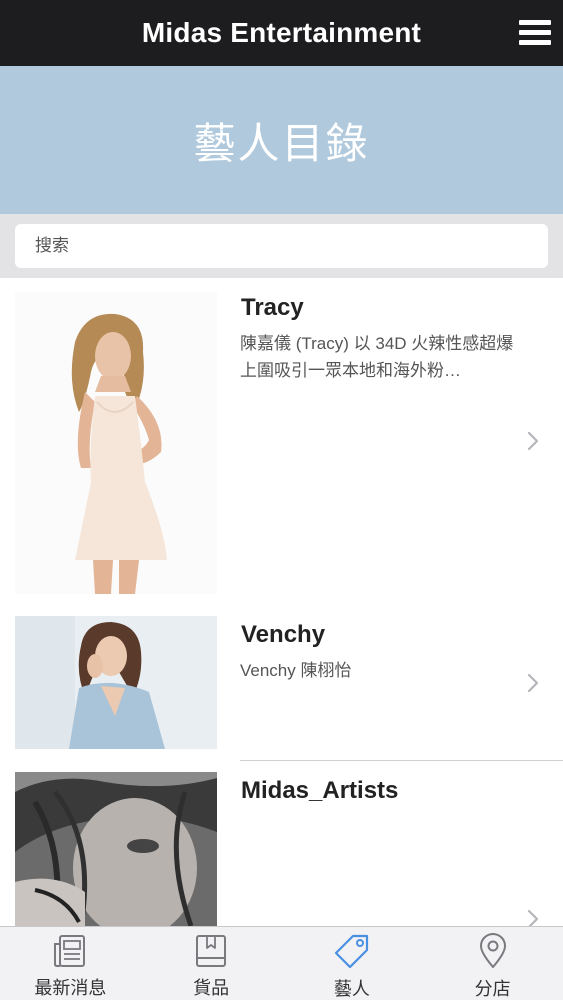 Image resolution: width=563 pixels, height=1000 pixels. I want to click on hamburger-menu-icon, so click(535, 33).